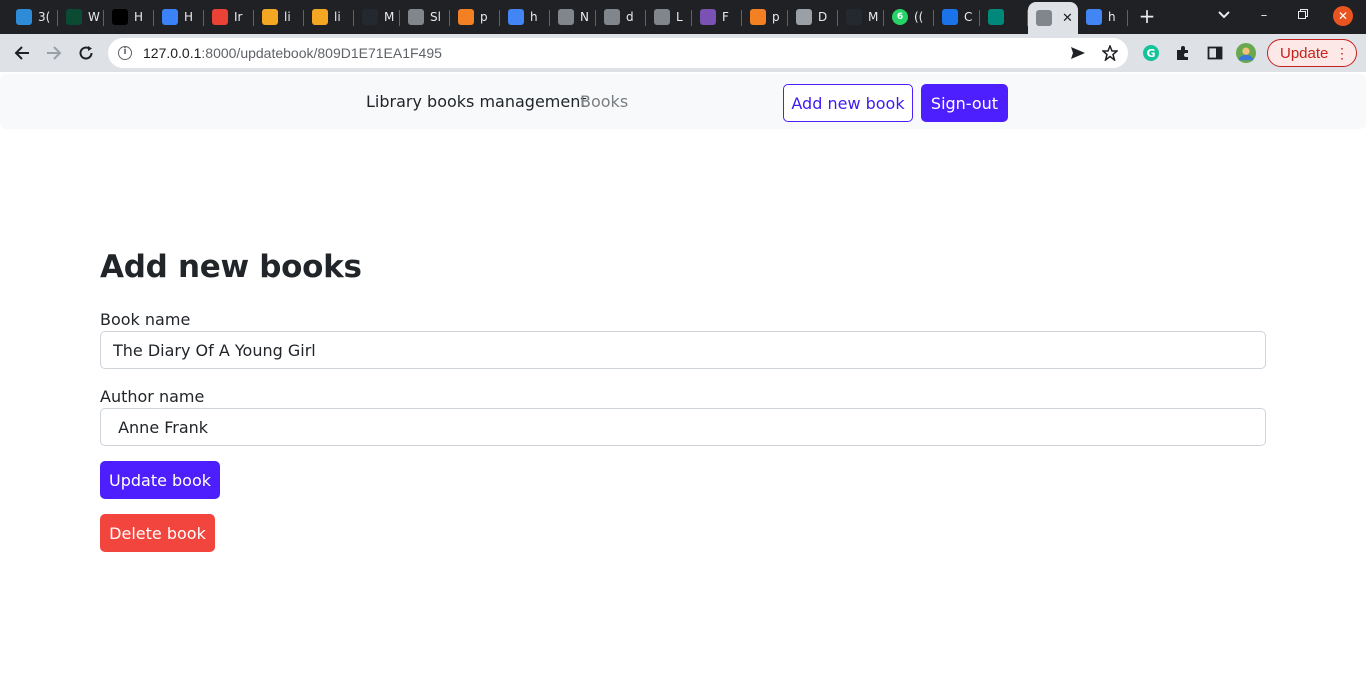  Describe the element at coordinates (220, 17) in the screenshot. I see `gmail-icon` at that location.